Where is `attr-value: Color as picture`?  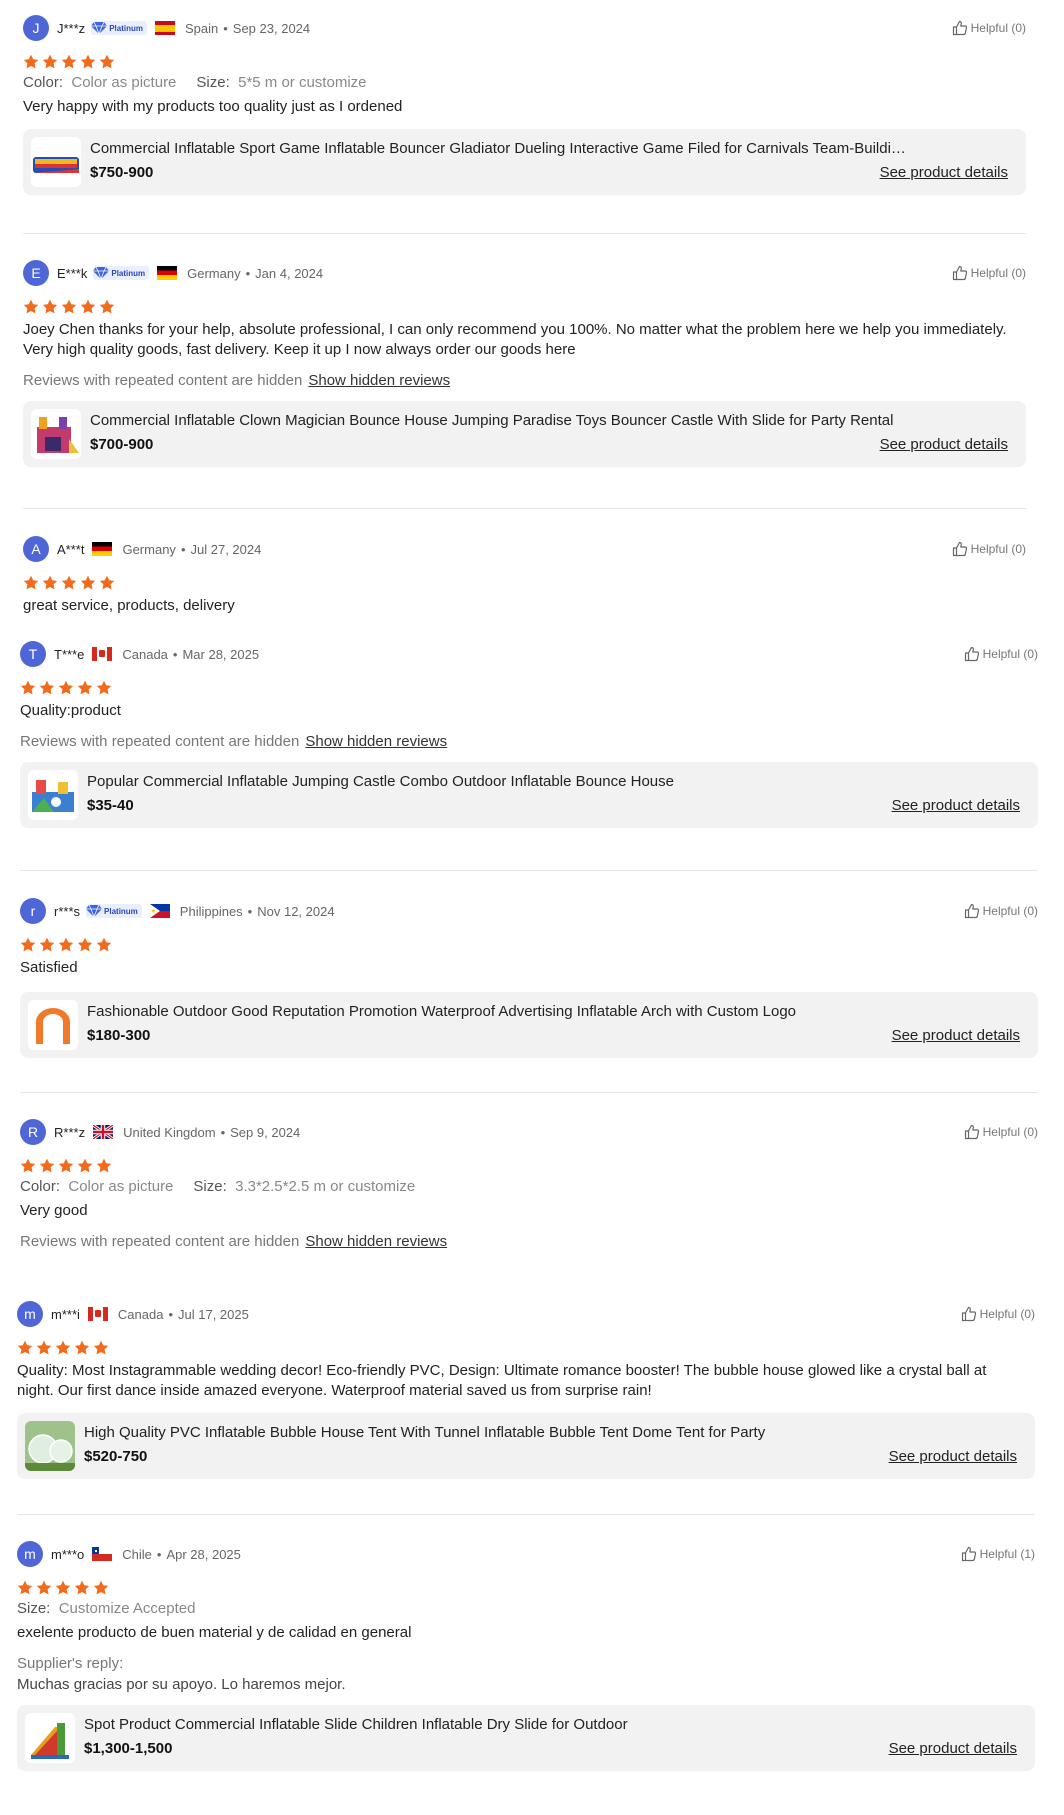 attr-value: Color as picture is located at coordinates (124, 82).